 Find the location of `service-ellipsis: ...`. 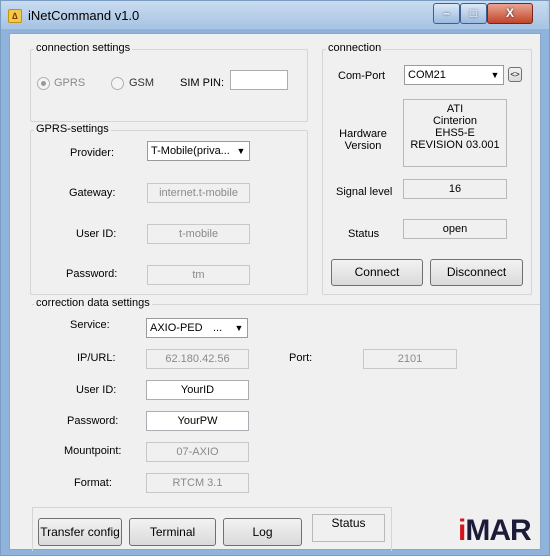

service-ellipsis: ... is located at coordinates (218, 328).